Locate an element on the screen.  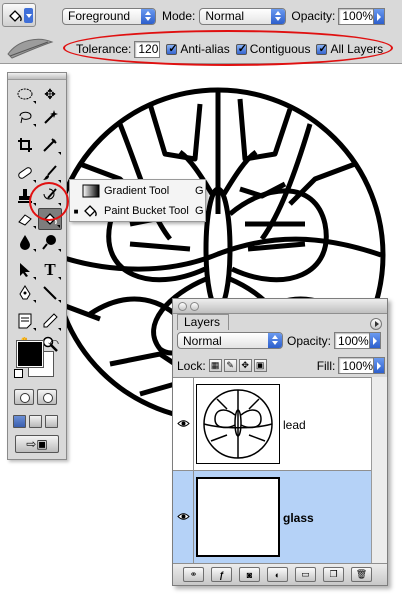
slice-icon is located at coordinates (50, 145).